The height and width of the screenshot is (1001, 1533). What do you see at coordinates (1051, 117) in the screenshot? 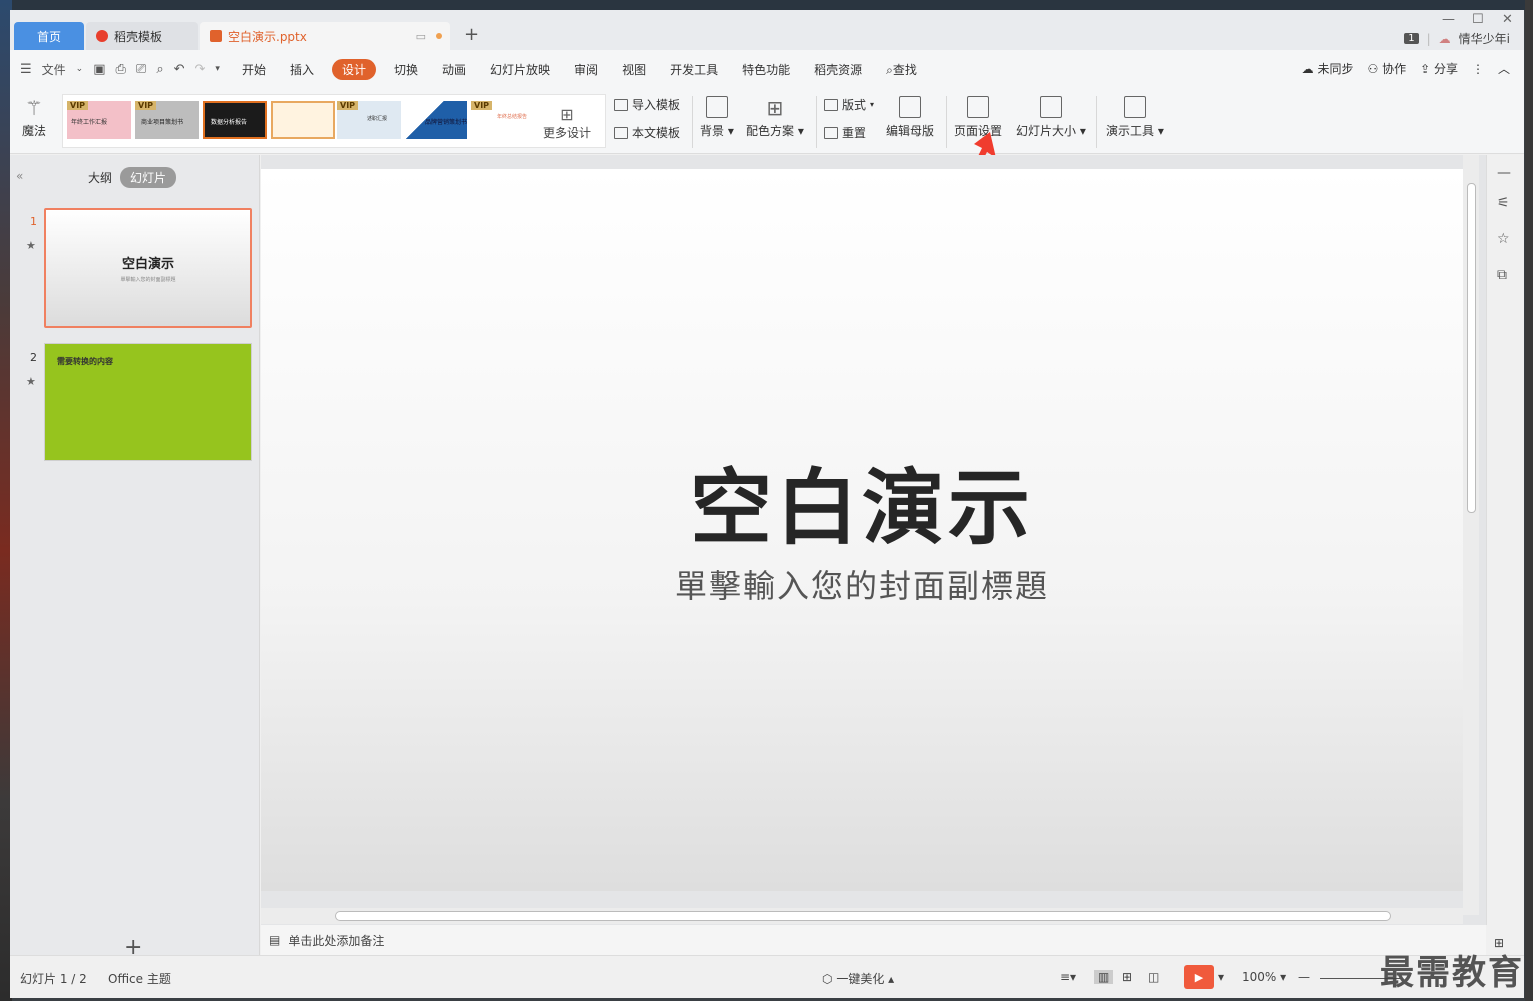
I see `slide-size-button: 幻灯片大小 ▾` at bounding box center [1051, 117].